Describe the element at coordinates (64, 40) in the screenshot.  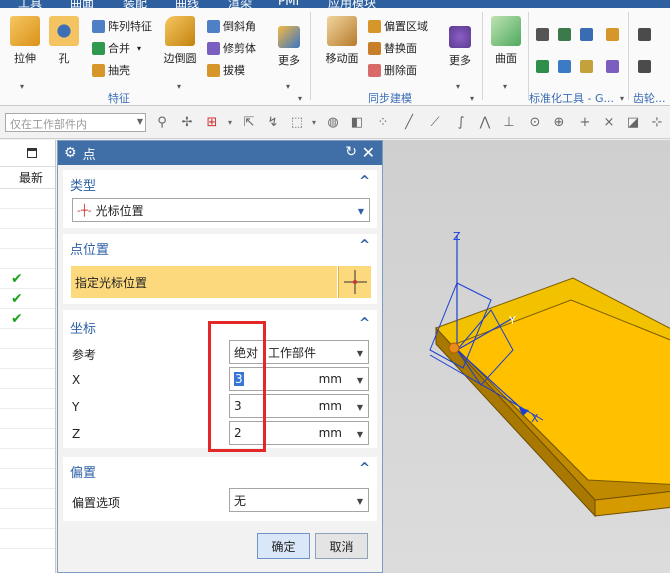
I see `hole-button: 孔` at that location.